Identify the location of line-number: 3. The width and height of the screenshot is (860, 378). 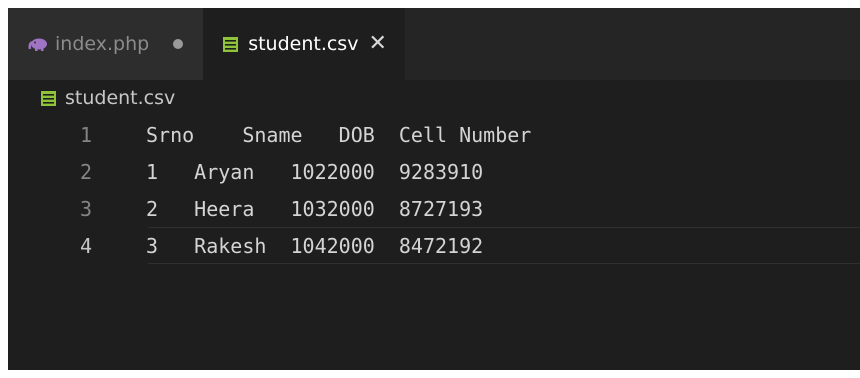
(85, 208).